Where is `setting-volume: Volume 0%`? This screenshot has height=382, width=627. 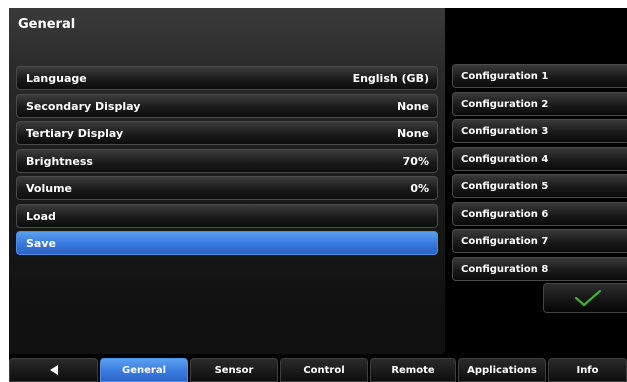 setting-volume: Volume 0% is located at coordinates (227, 188).